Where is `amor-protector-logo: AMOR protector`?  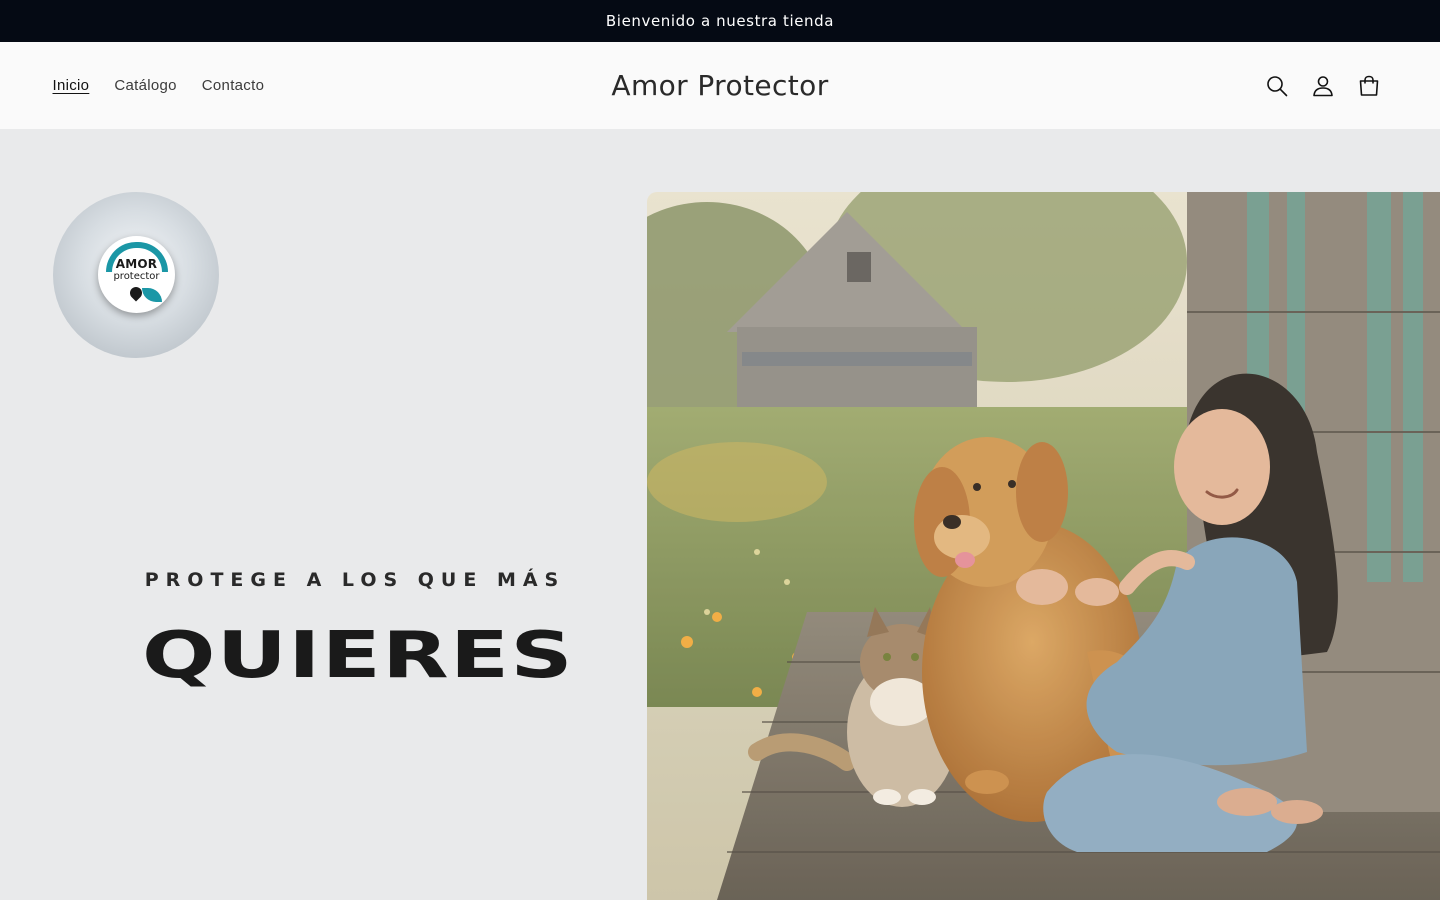
amor-protector-logo: AMOR protector is located at coordinates (136, 275).